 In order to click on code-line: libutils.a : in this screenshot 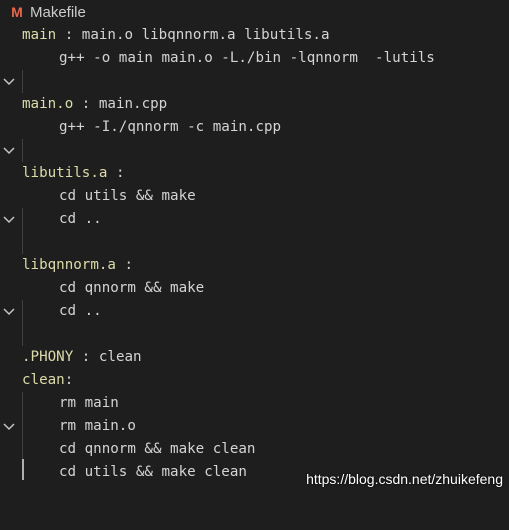, I will do `click(62, 192)`.